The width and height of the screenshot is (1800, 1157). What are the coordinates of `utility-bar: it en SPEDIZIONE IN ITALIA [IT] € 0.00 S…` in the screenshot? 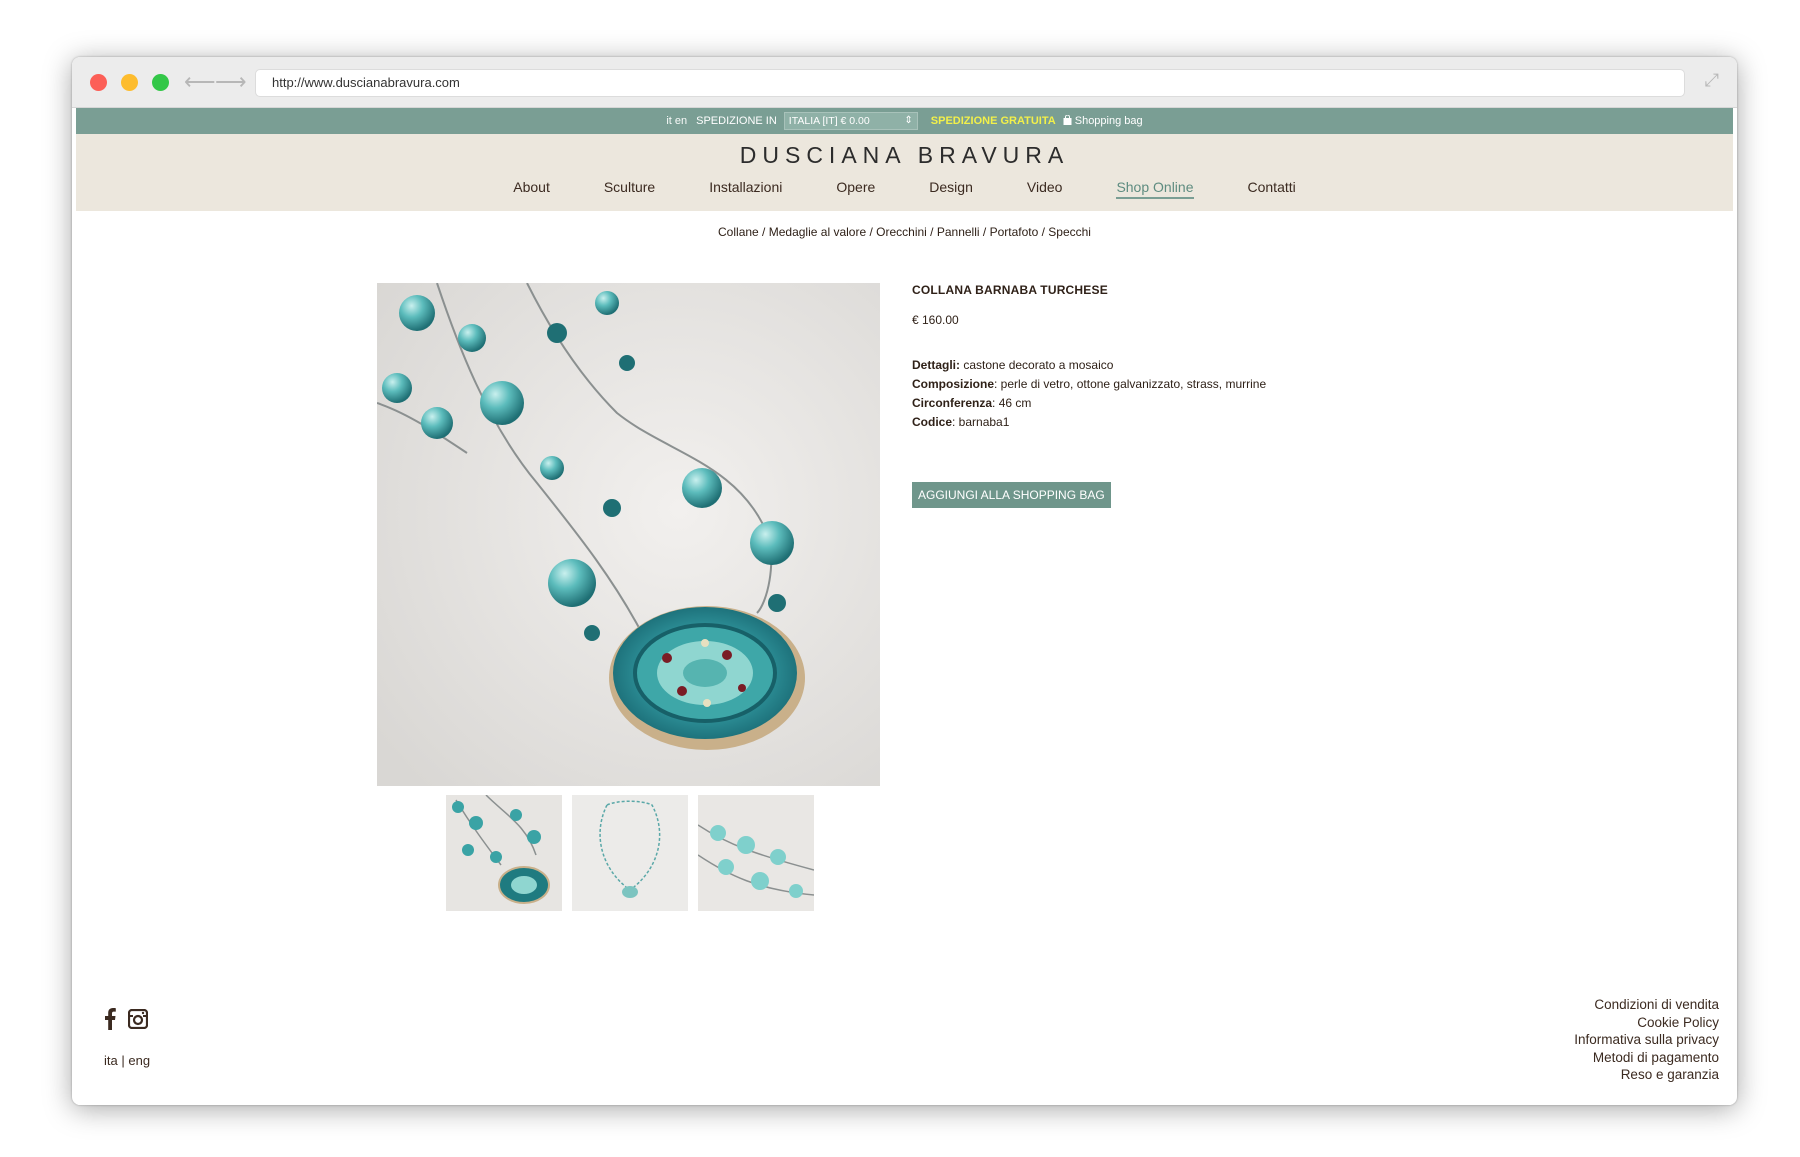 It's located at (904, 121).